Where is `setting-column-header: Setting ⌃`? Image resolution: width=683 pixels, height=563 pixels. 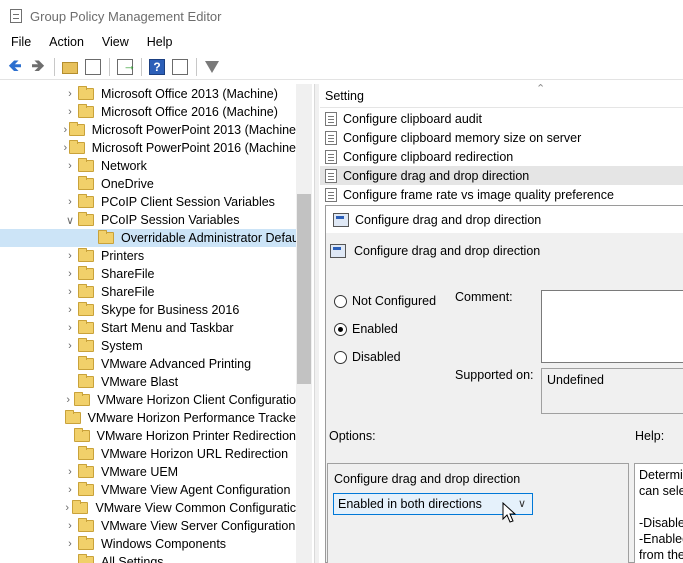
setting-column-header: Setting ⌃ is located at coordinates (501, 96).